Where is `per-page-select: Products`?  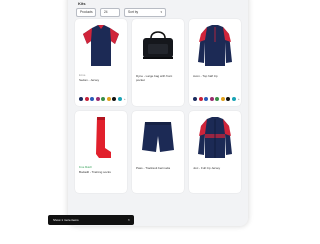
per-page-select: Products is located at coordinates (86, 12).